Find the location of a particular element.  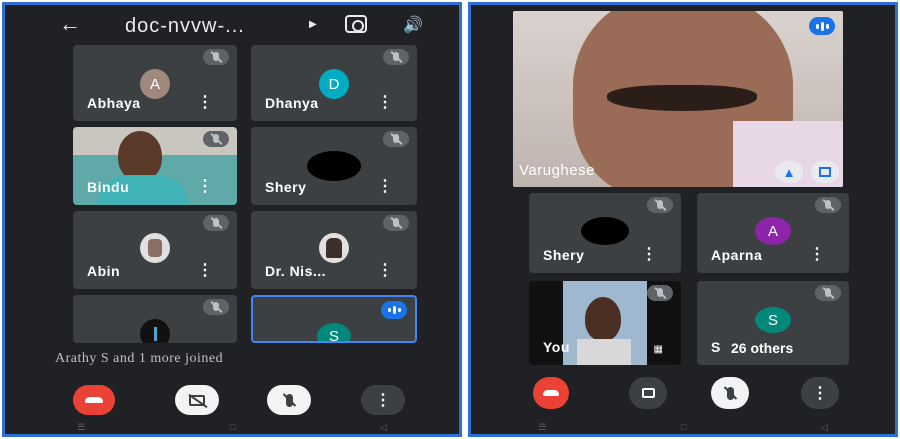

switch-camera-icon is located at coordinates (356, 24).